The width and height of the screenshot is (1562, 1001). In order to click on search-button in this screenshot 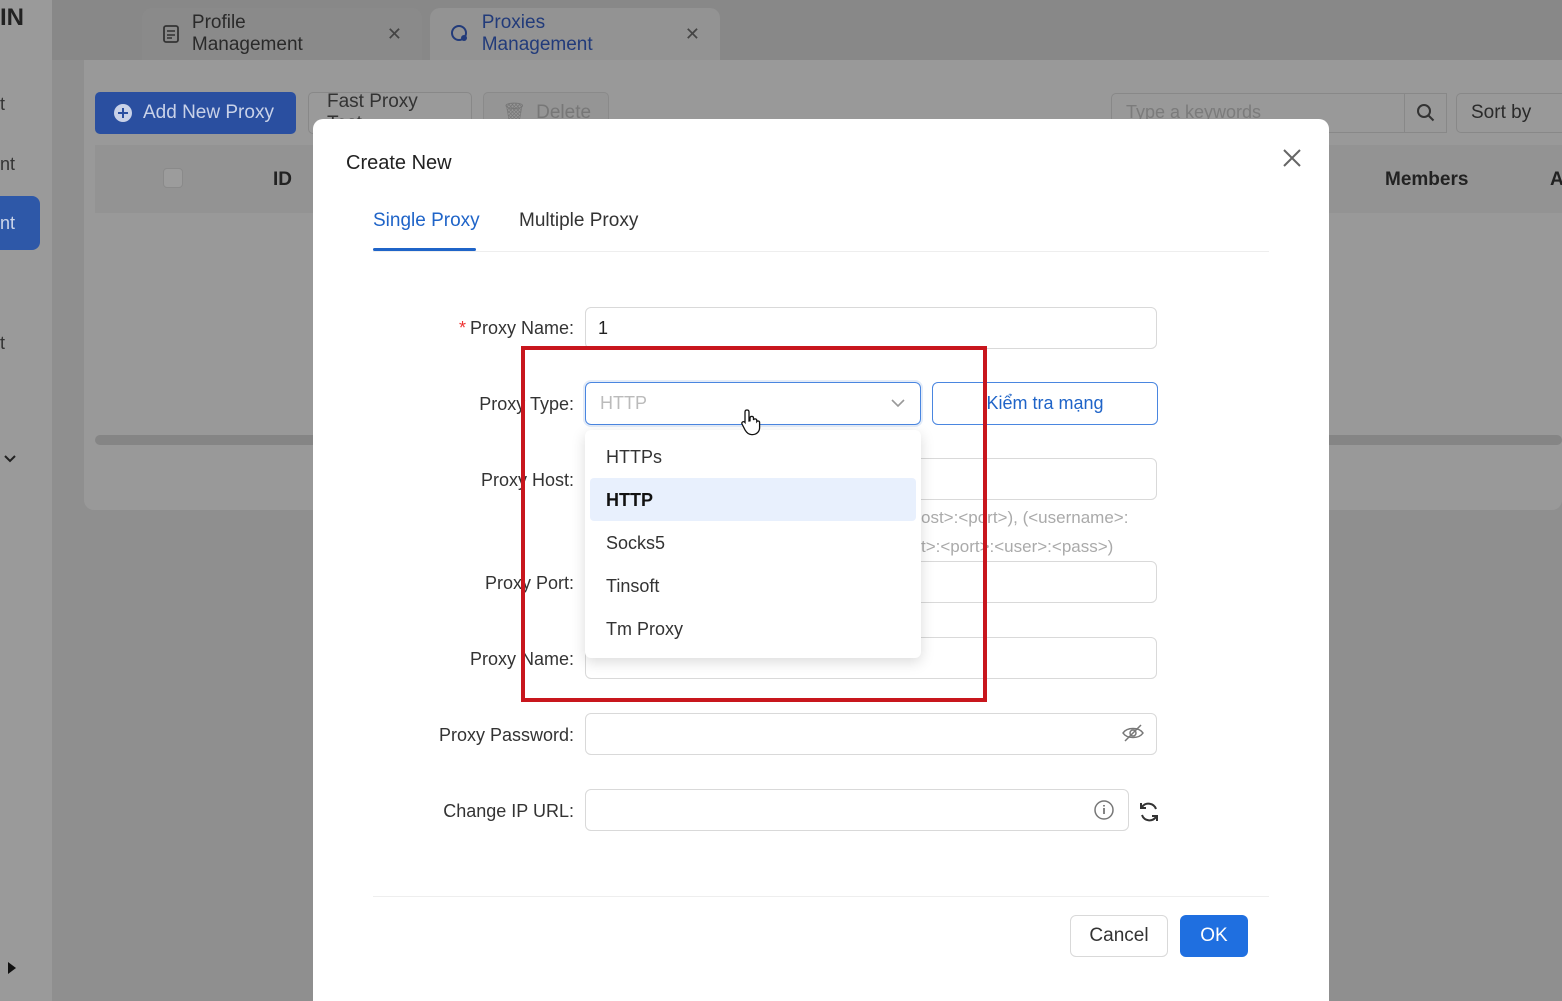, I will do `click(1426, 113)`.